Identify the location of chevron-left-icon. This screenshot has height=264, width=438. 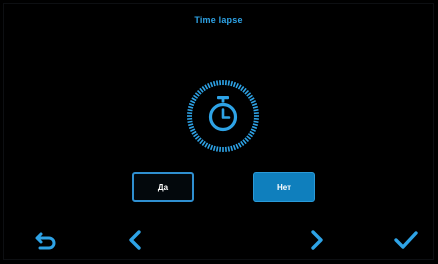
(136, 240).